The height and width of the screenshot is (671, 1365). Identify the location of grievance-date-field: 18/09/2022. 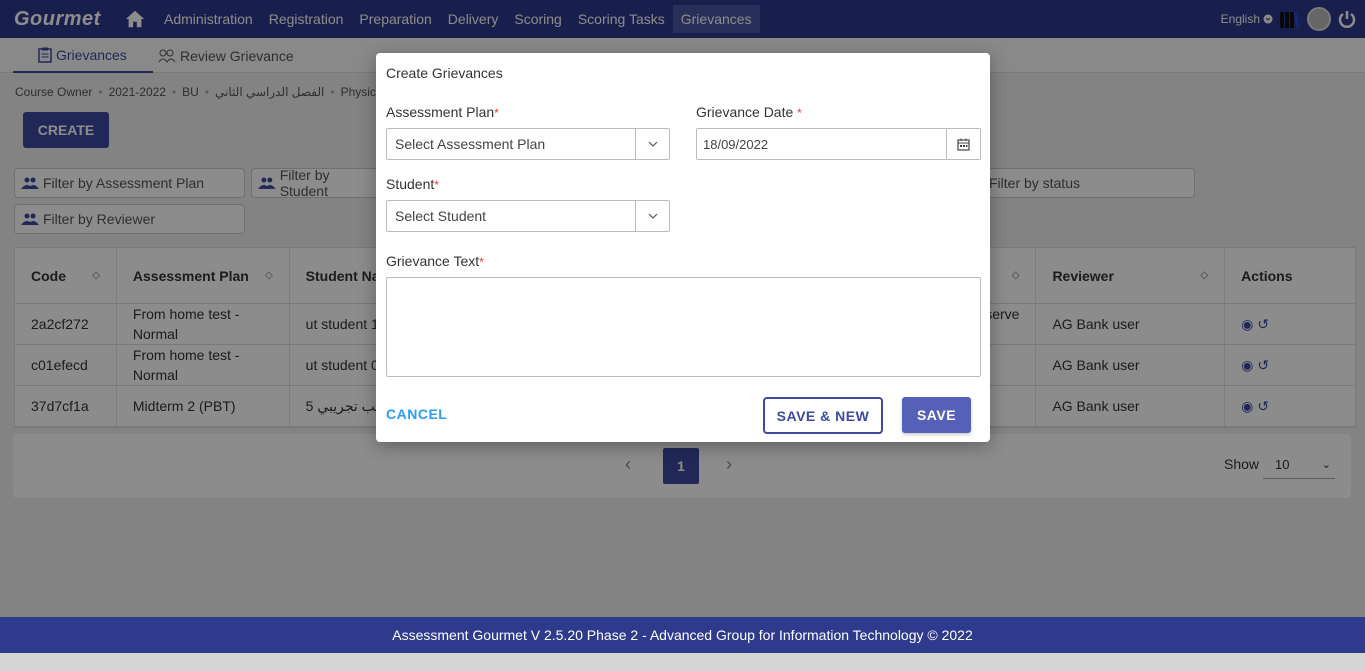
(838, 144).